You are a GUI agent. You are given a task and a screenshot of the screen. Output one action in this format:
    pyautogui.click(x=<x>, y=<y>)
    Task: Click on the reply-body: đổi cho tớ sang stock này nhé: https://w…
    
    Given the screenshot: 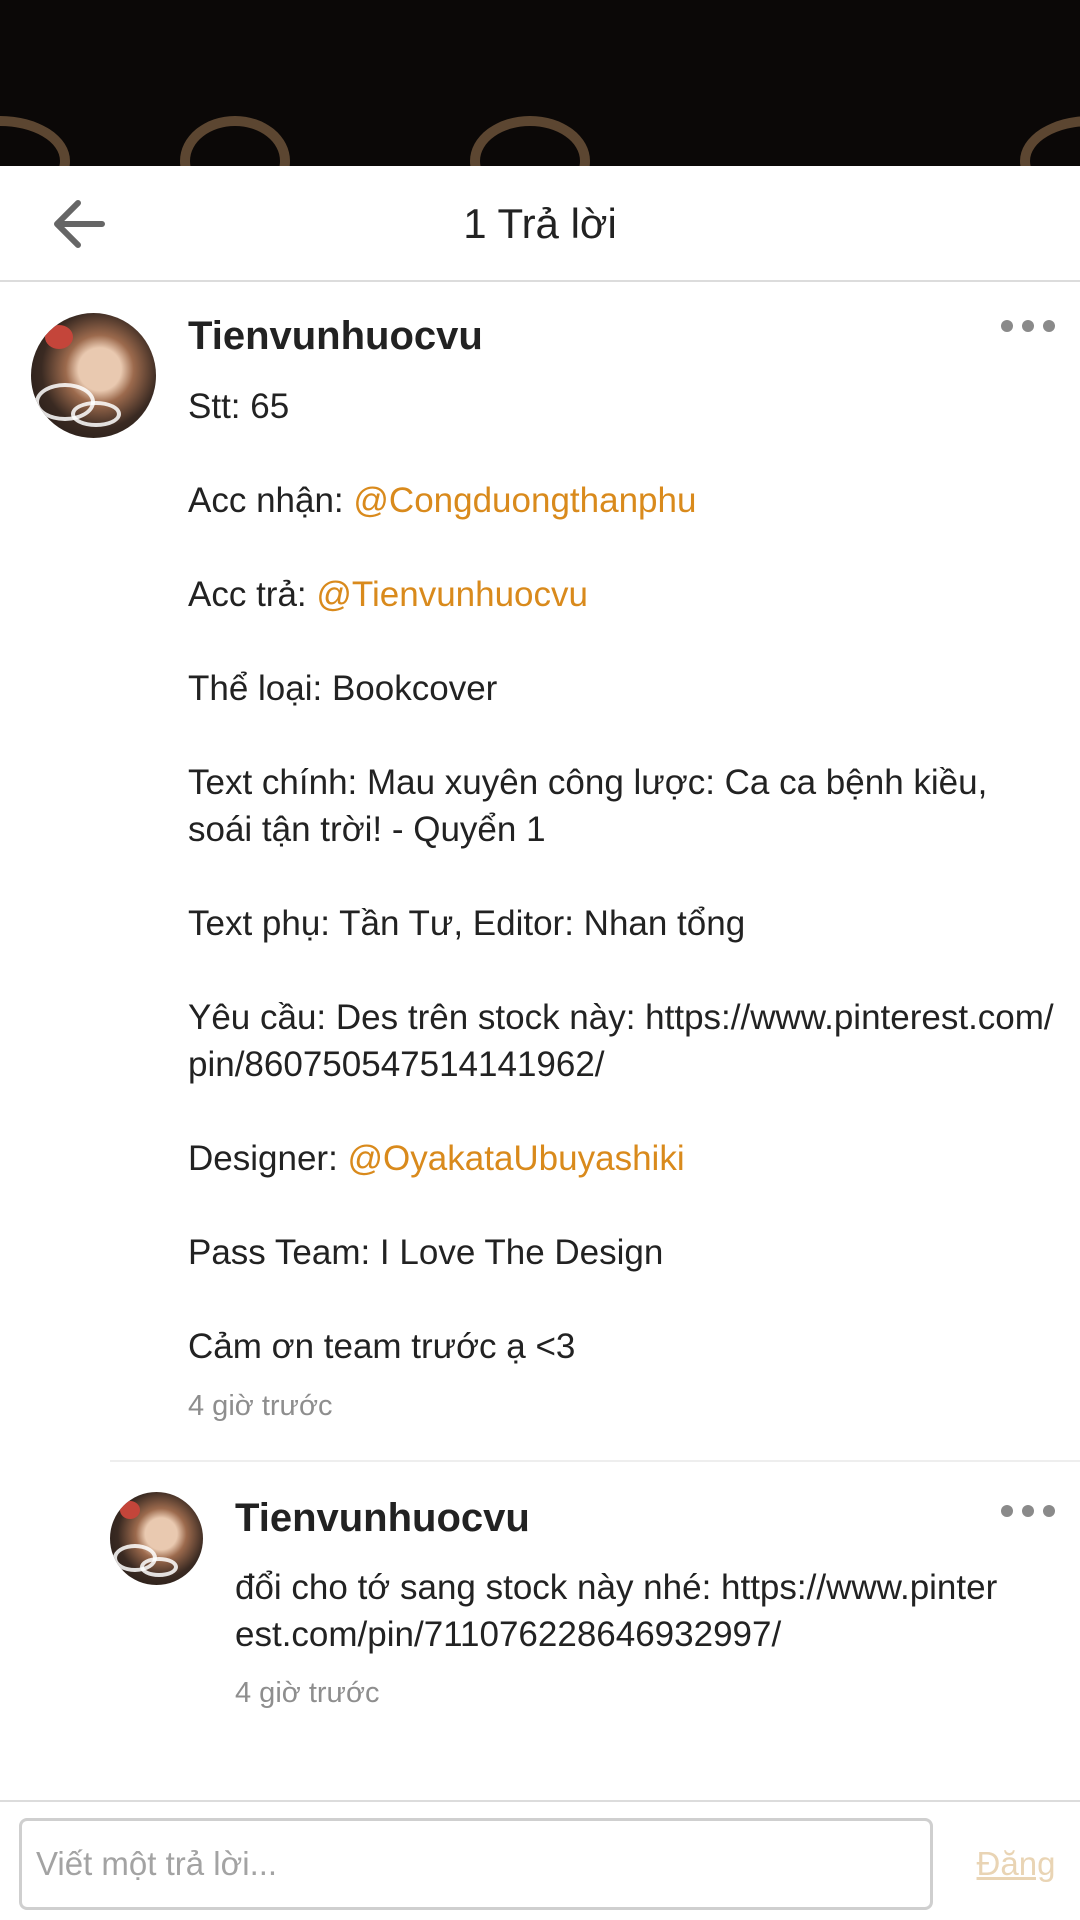 What is the action you would take?
    pyautogui.click(x=616, y=1611)
    